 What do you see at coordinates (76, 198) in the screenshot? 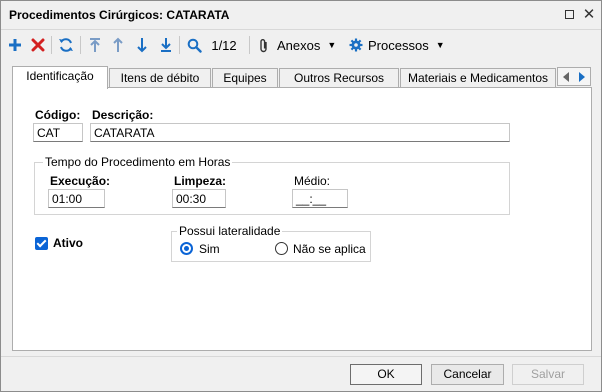
I see `execucao-field: 01:00` at bounding box center [76, 198].